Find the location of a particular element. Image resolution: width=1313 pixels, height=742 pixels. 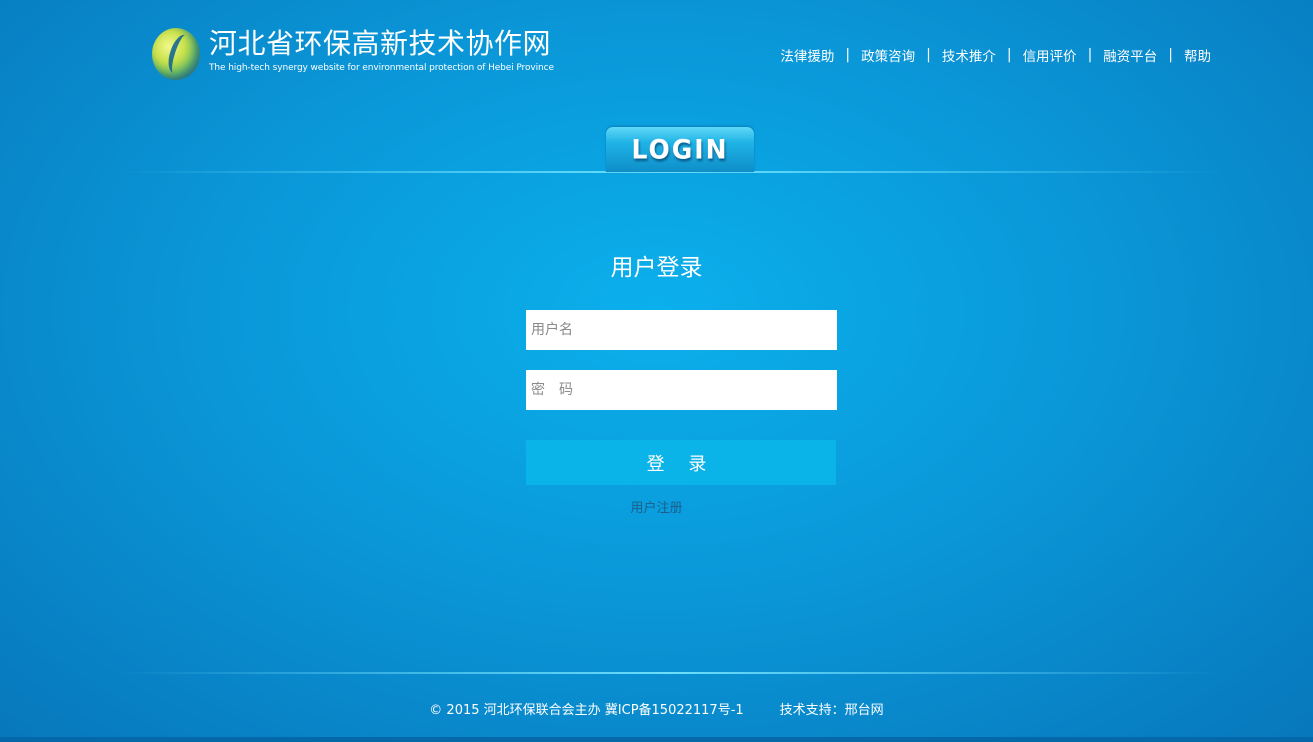

nav-item-help: 帮助 is located at coordinates (1197, 55).